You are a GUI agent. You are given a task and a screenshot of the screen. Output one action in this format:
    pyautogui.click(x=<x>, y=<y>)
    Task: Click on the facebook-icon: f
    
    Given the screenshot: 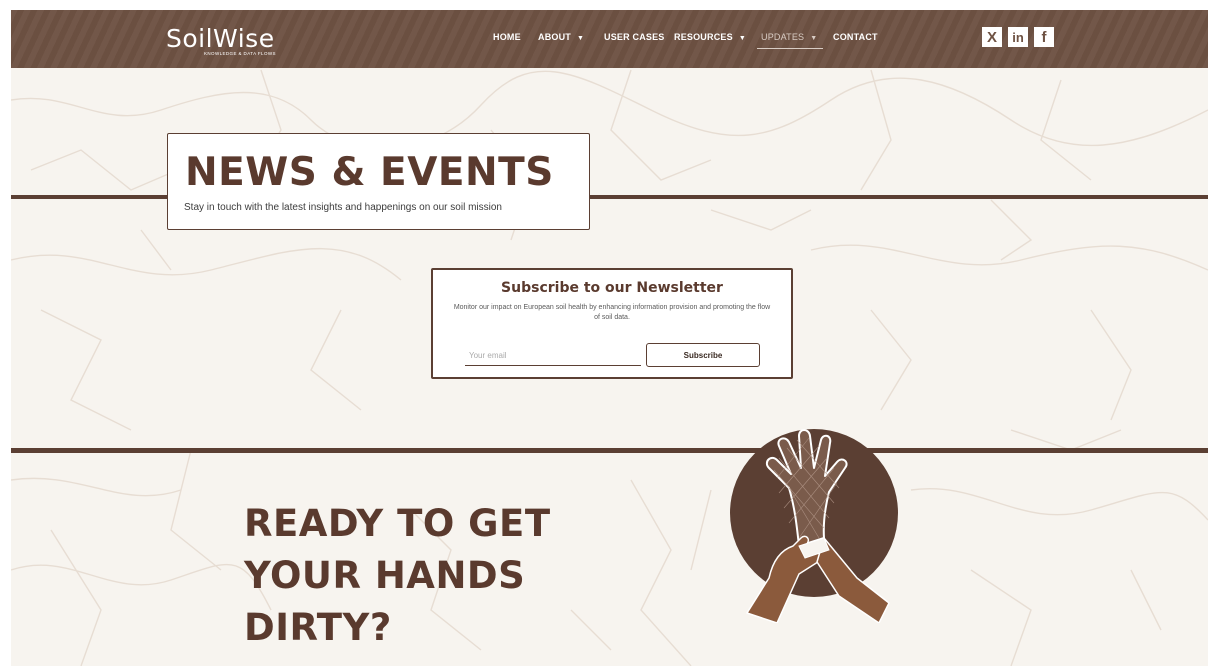 What is the action you would take?
    pyautogui.click(x=1044, y=37)
    